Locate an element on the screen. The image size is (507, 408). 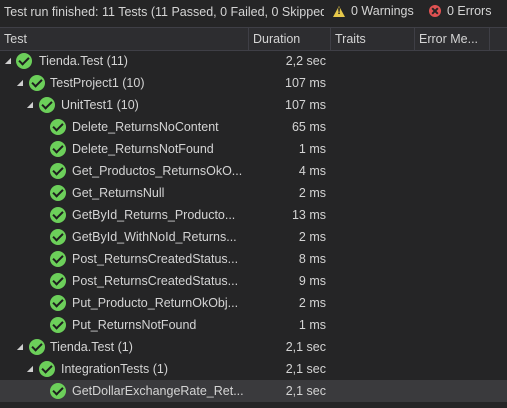
test-tree-row-label: Get_ReturnsNull is located at coordinates (118, 193).